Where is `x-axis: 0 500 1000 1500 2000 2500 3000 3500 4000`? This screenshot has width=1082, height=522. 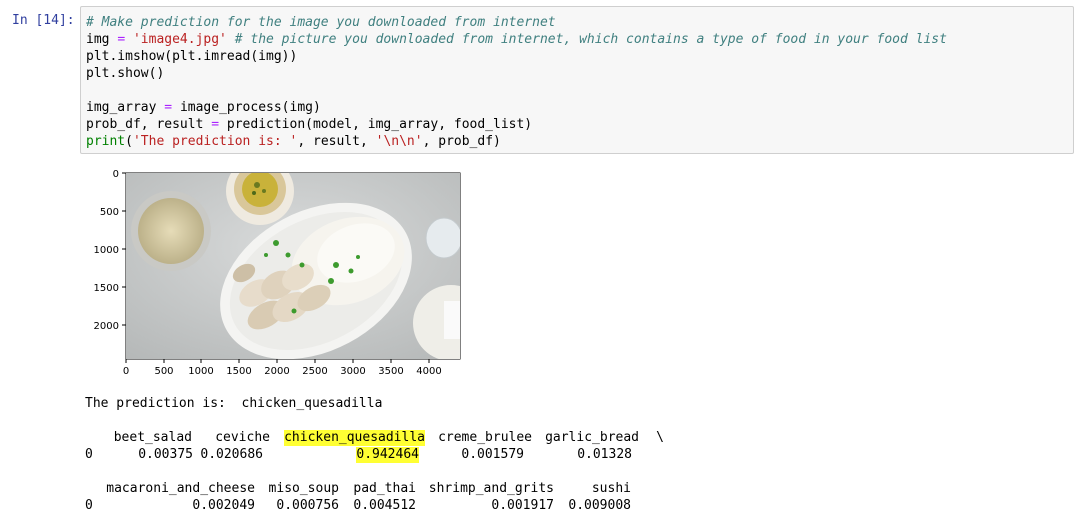
x-axis: 0 500 1000 1500 2000 2500 3000 3500 4000 is located at coordinates (282, 368).